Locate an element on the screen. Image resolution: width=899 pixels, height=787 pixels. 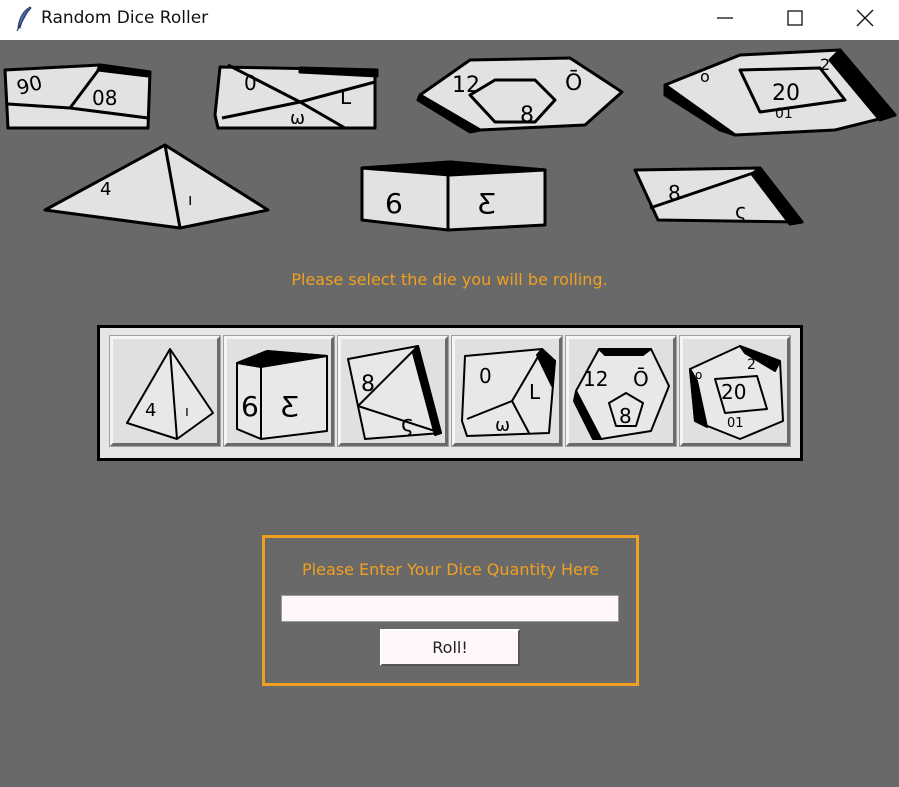
banner-d20-icon: o 20 2 01 is located at coordinates (780, 92).